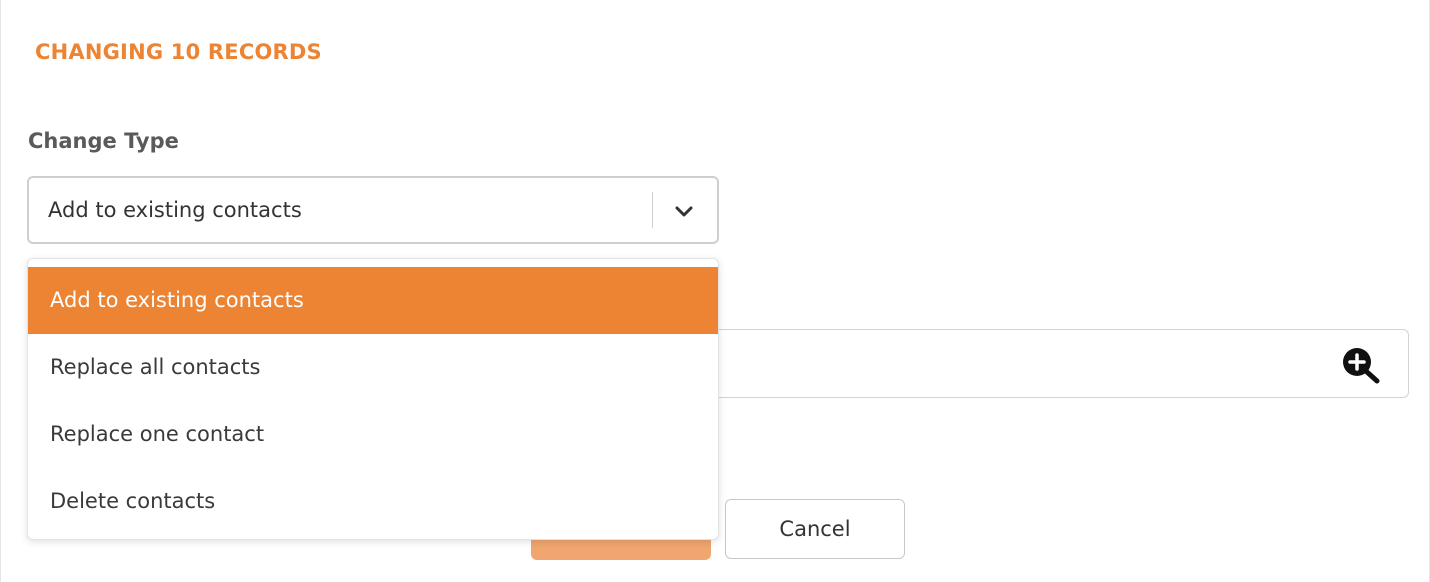  I want to click on contact-lookup-field, so click(1063, 363).